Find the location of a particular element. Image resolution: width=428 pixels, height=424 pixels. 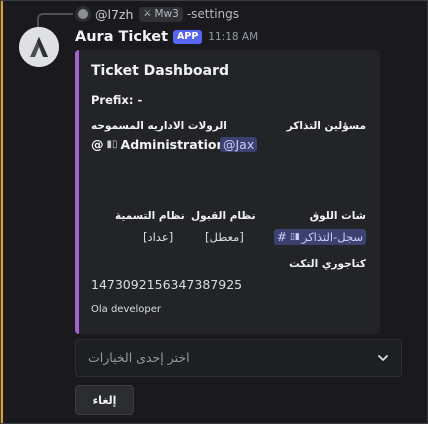

bot-avatar is located at coordinates (39, 47).